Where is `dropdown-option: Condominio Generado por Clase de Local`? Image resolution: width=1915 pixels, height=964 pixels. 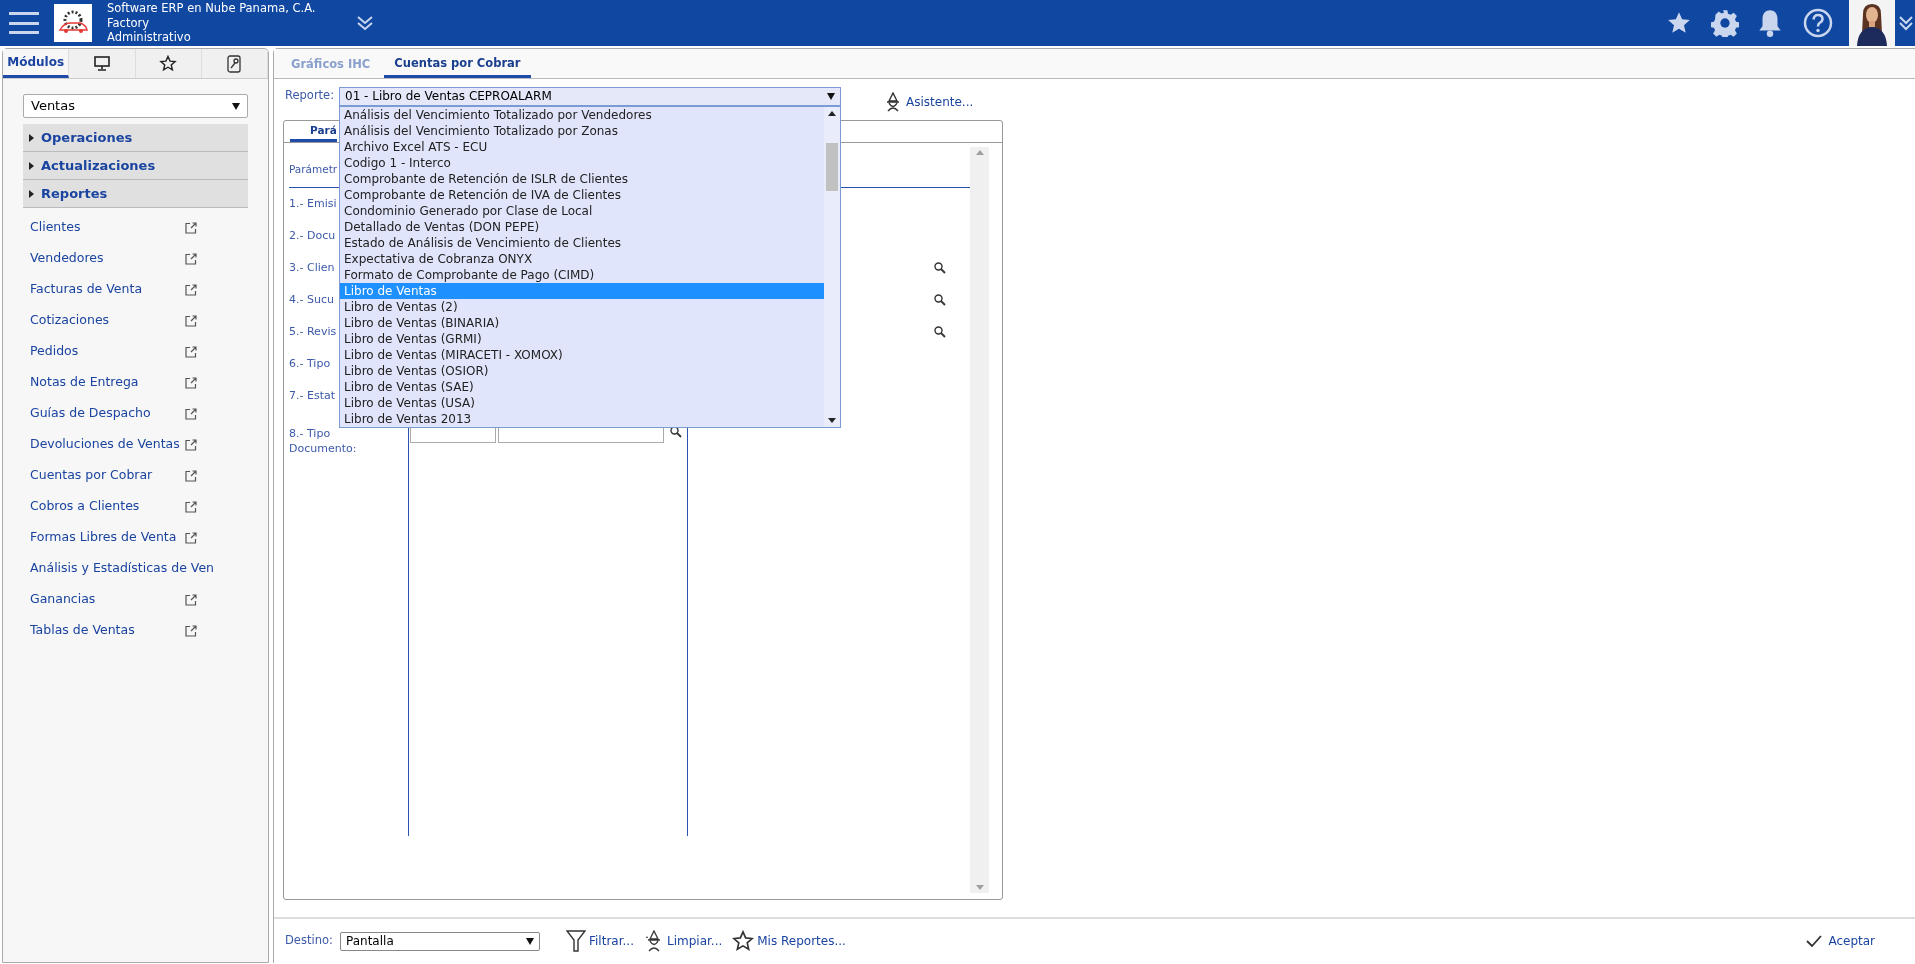 dropdown-option: Condominio Generado por Clase de Local is located at coordinates (582, 210).